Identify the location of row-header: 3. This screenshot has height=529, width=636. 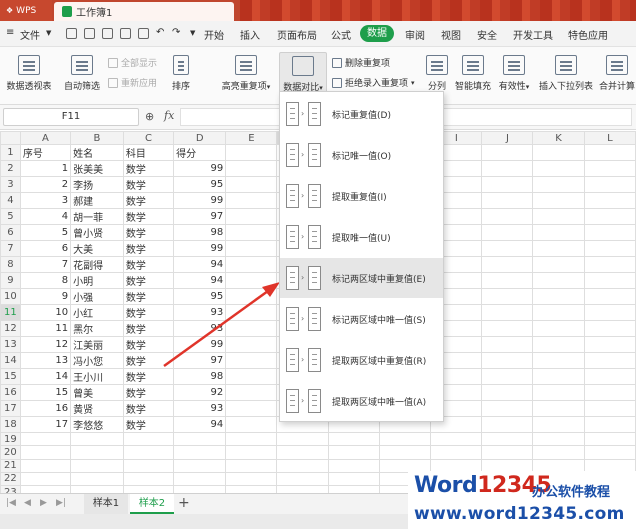
(10, 185).